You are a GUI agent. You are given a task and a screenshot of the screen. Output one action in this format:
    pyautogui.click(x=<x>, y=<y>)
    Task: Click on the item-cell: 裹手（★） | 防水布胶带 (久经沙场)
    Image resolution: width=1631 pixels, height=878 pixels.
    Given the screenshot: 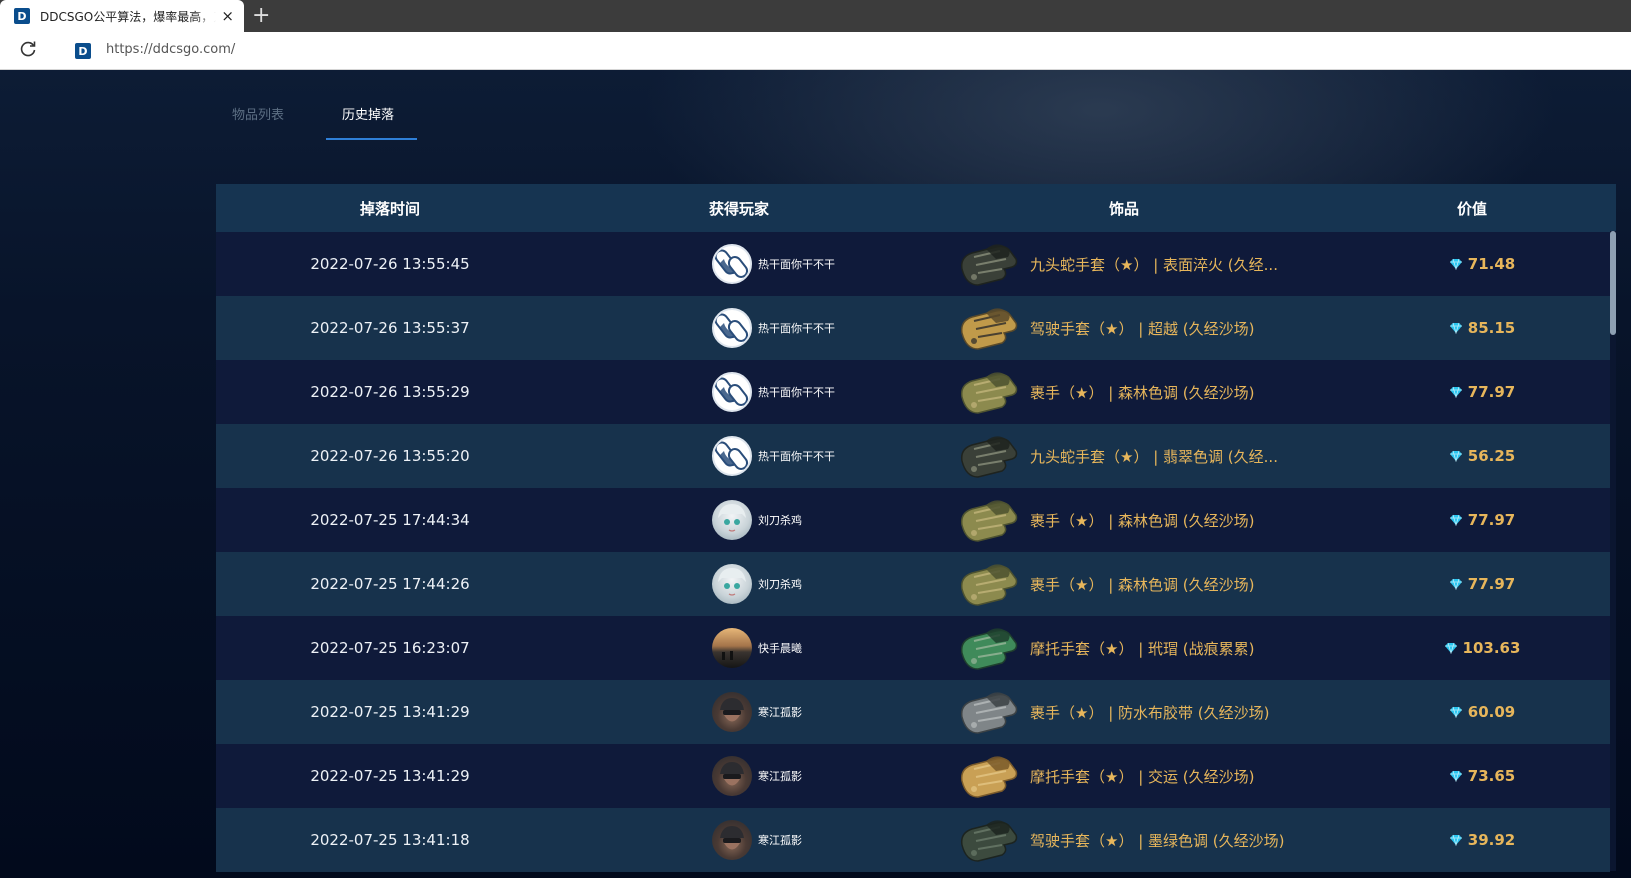 What is the action you would take?
    pyautogui.click(x=1124, y=712)
    